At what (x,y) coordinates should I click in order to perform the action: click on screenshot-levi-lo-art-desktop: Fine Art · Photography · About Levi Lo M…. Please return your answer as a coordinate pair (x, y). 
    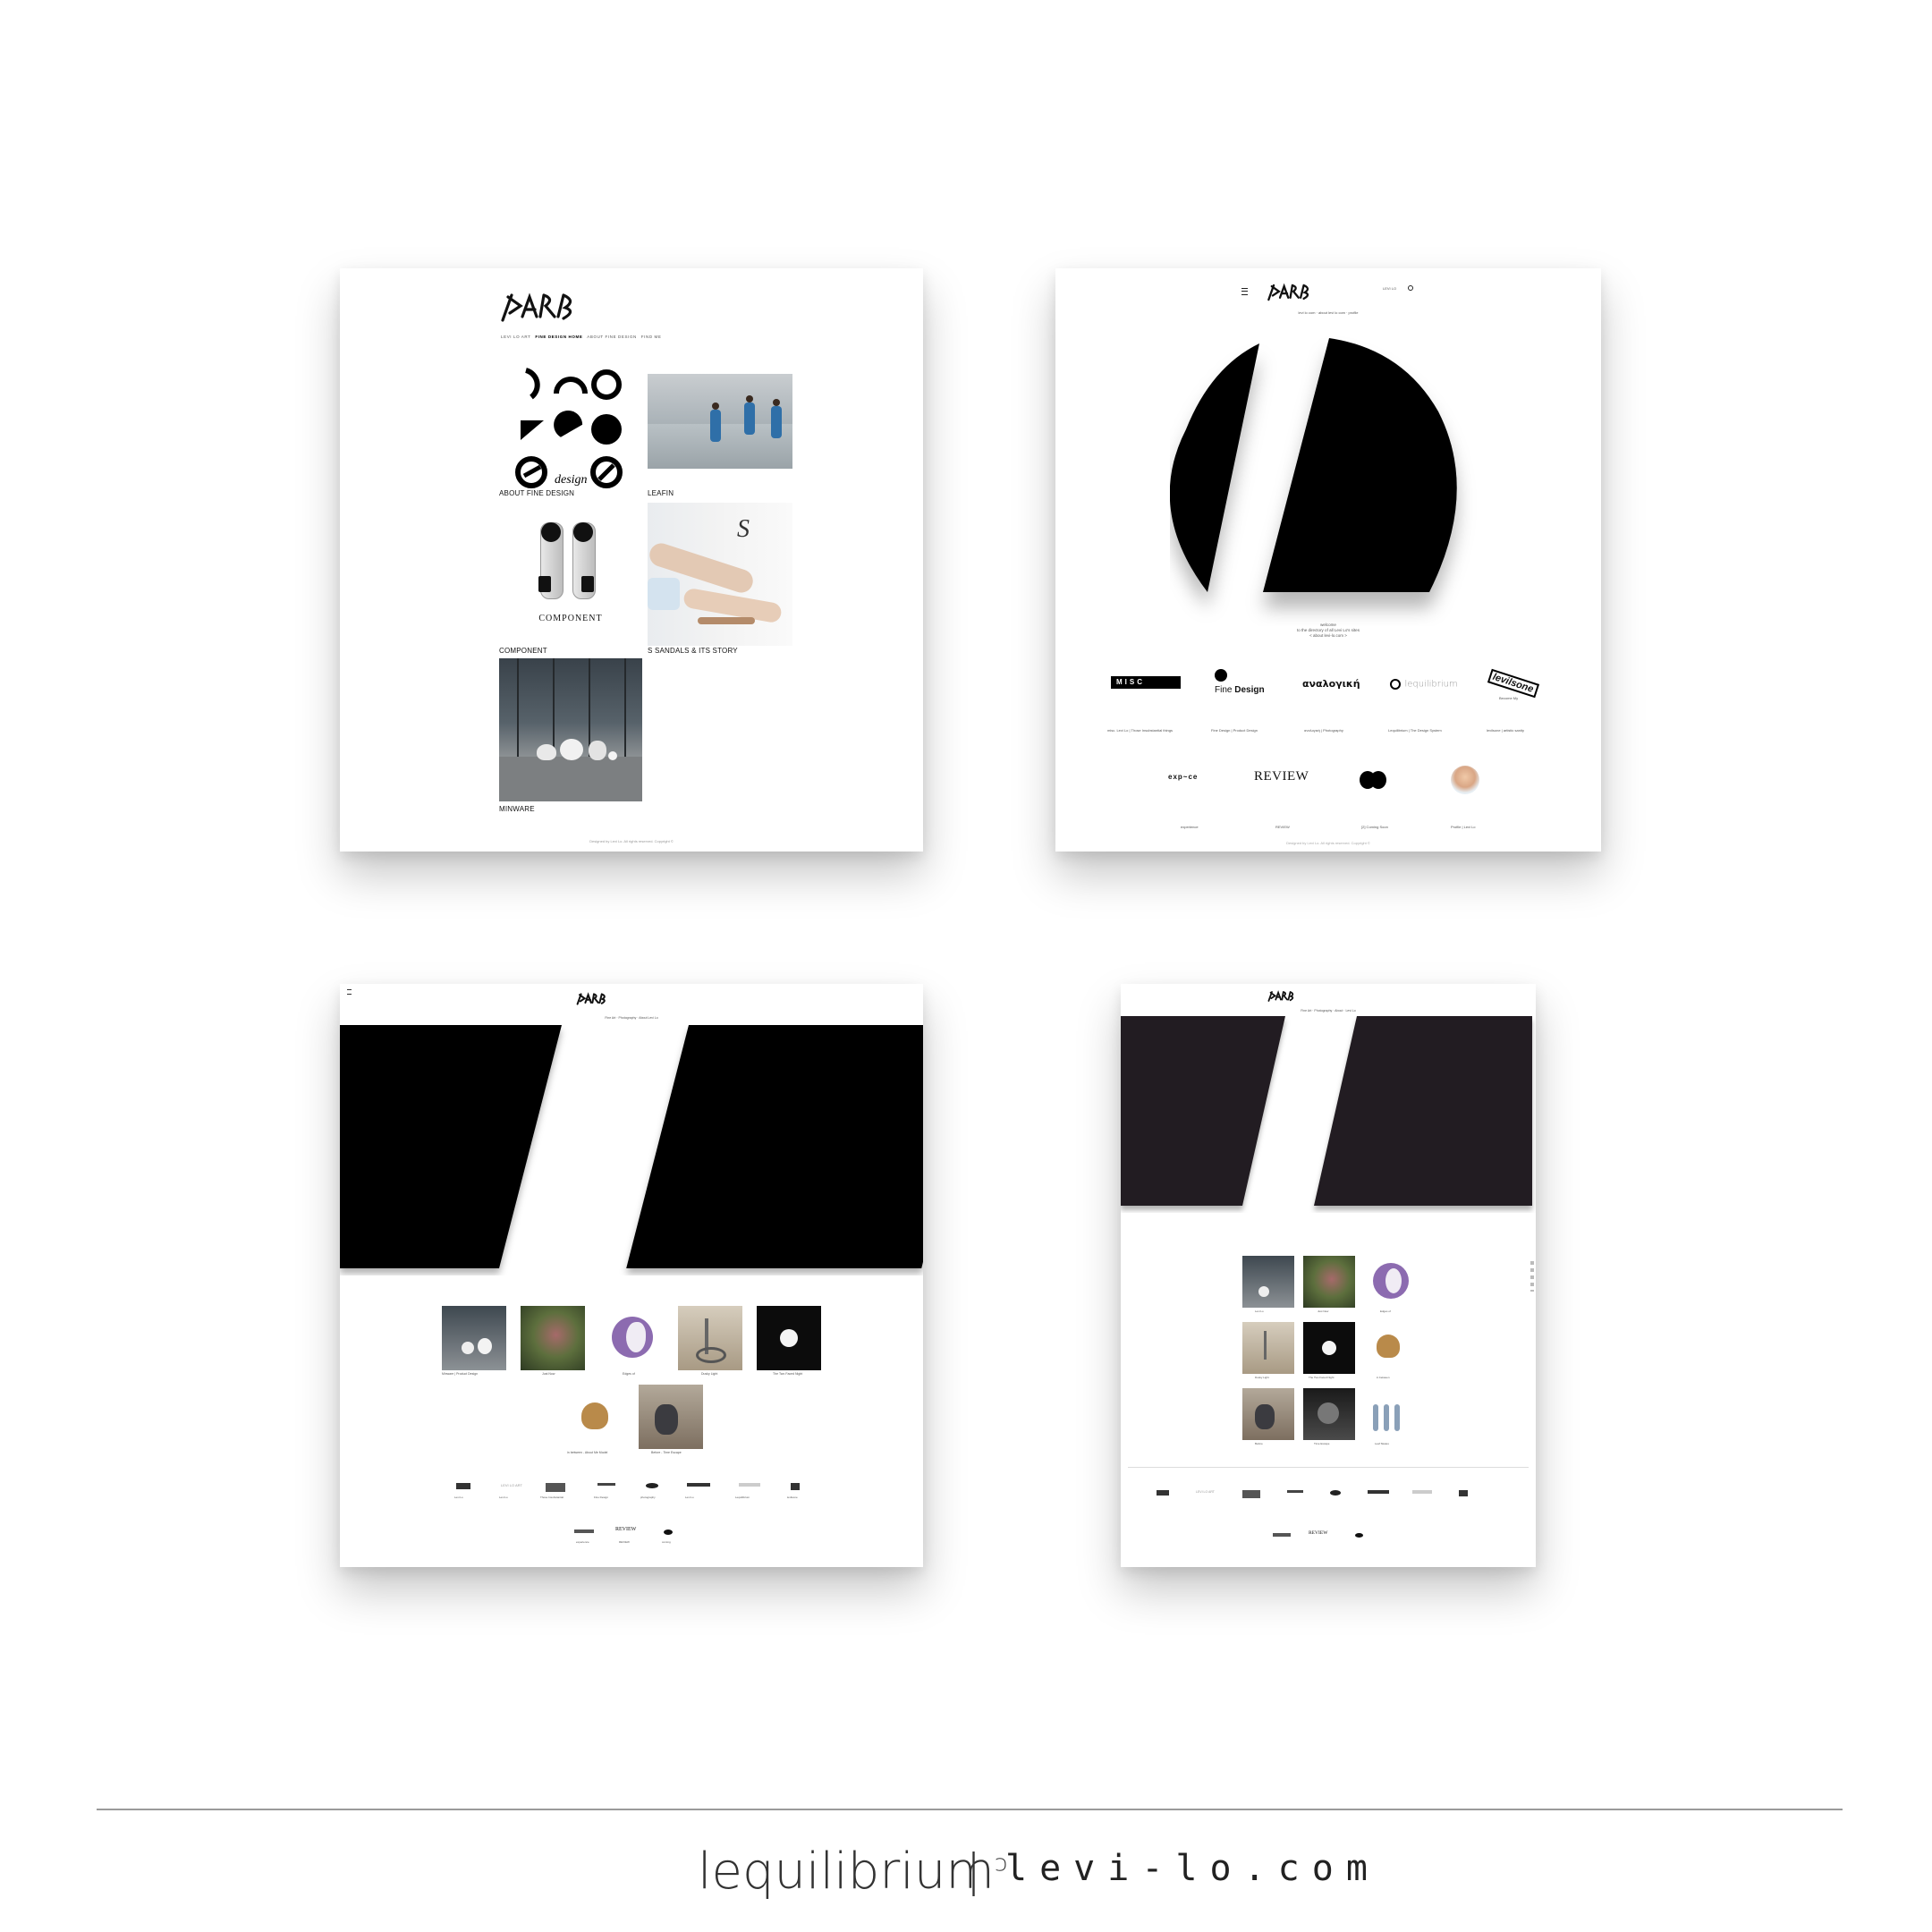
    Looking at the image, I should click on (631, 1275).